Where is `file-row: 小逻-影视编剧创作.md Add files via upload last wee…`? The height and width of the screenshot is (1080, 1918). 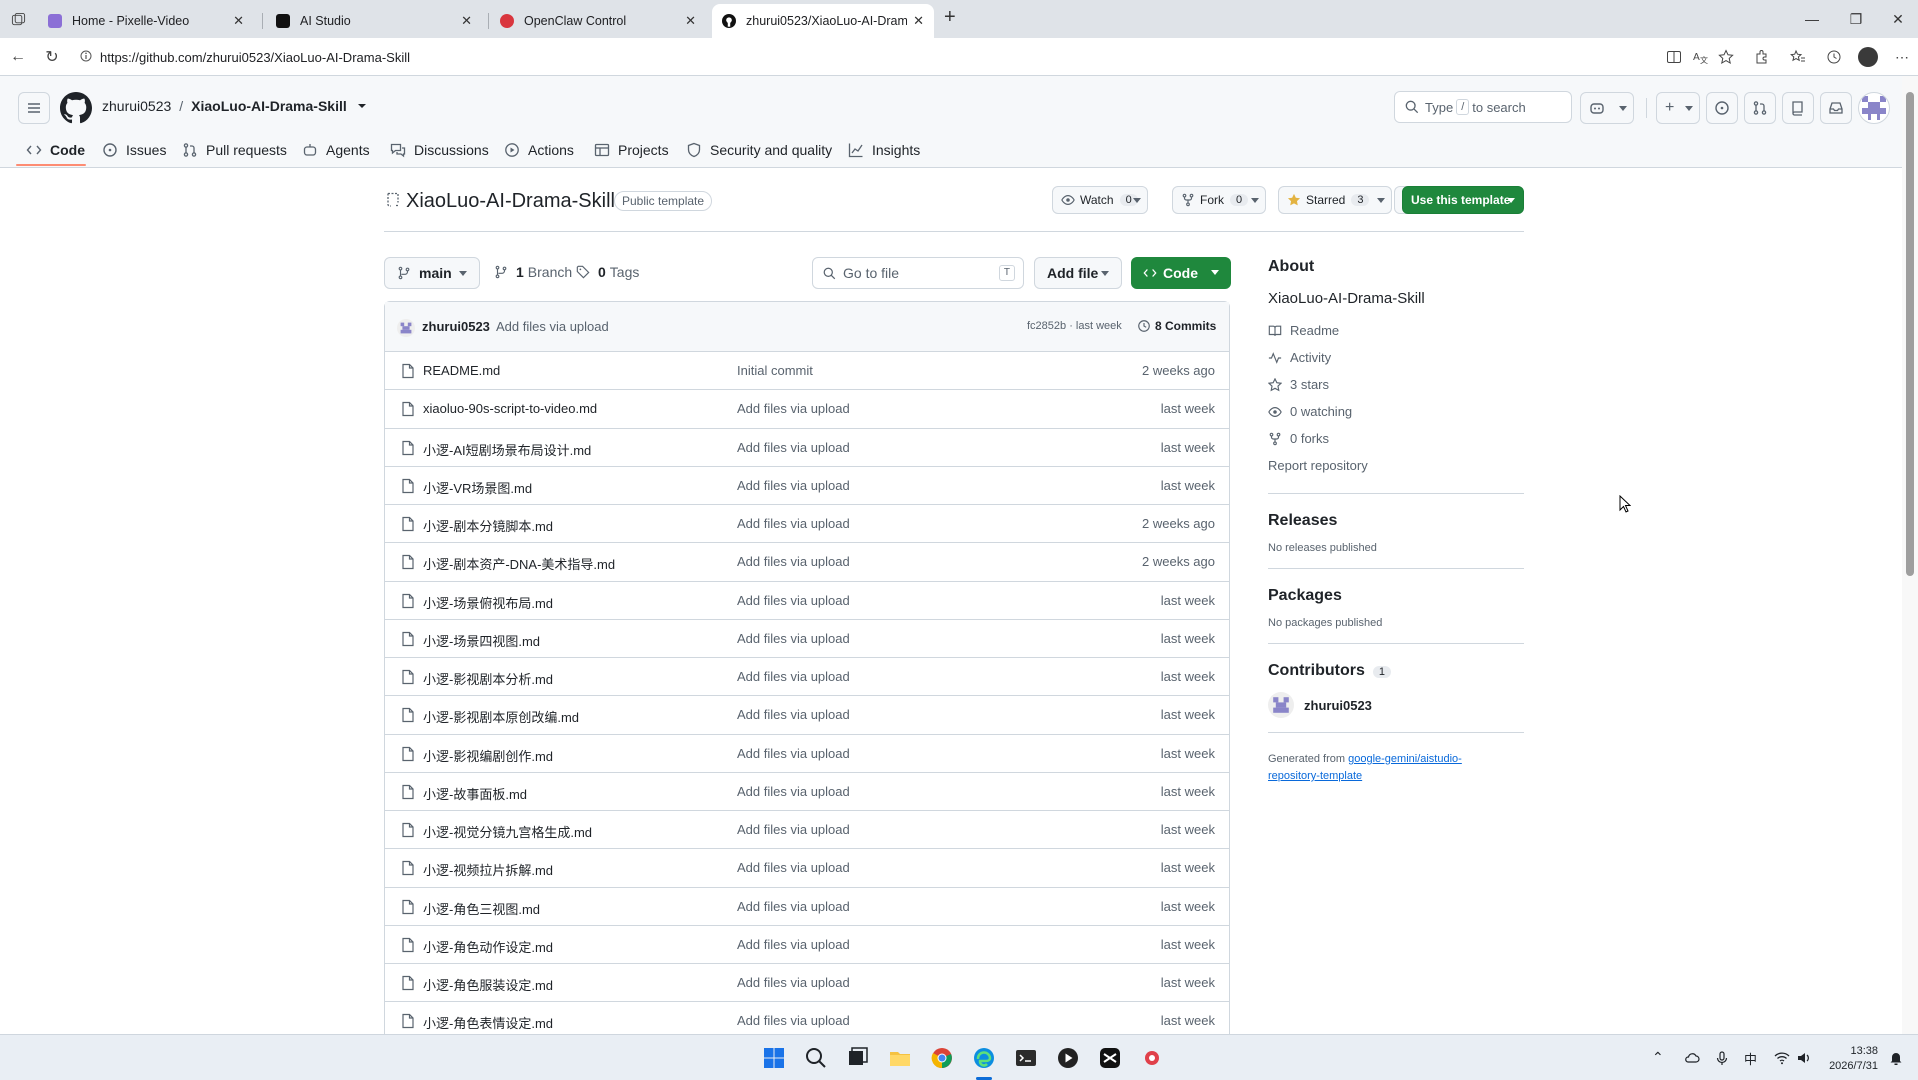 file-row: 小逻-影视编剧创作.md Add files via upload last wee… is located at coordinates (807, 754).